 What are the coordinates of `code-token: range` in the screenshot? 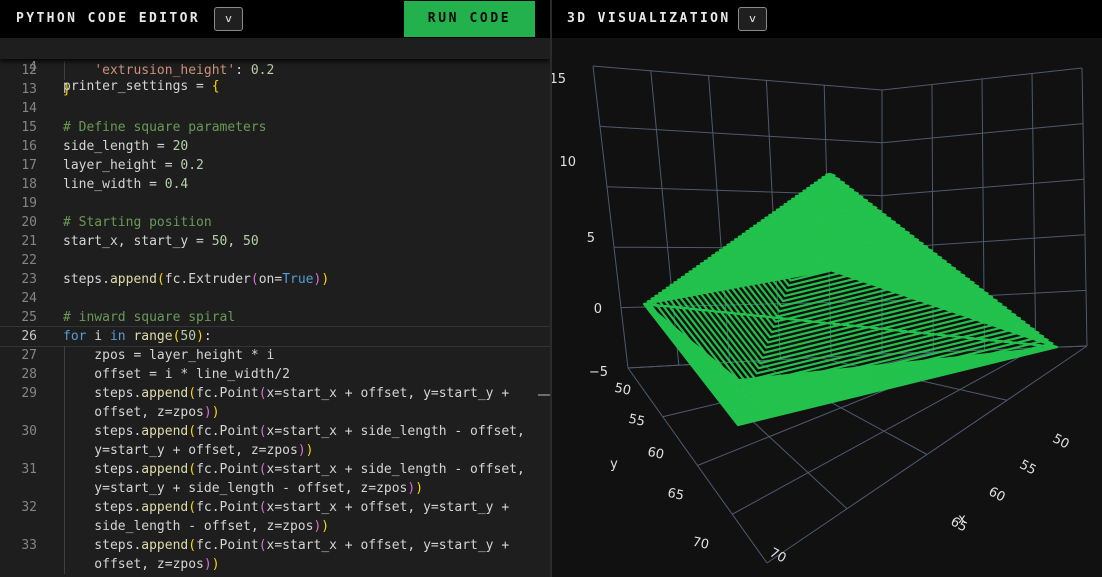 It's located at (153, 336).